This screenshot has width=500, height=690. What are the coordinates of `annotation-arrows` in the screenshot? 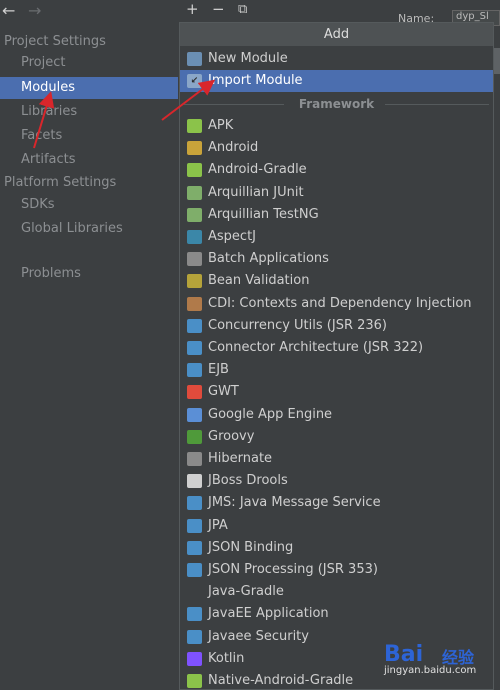 It's located at (124, 114).